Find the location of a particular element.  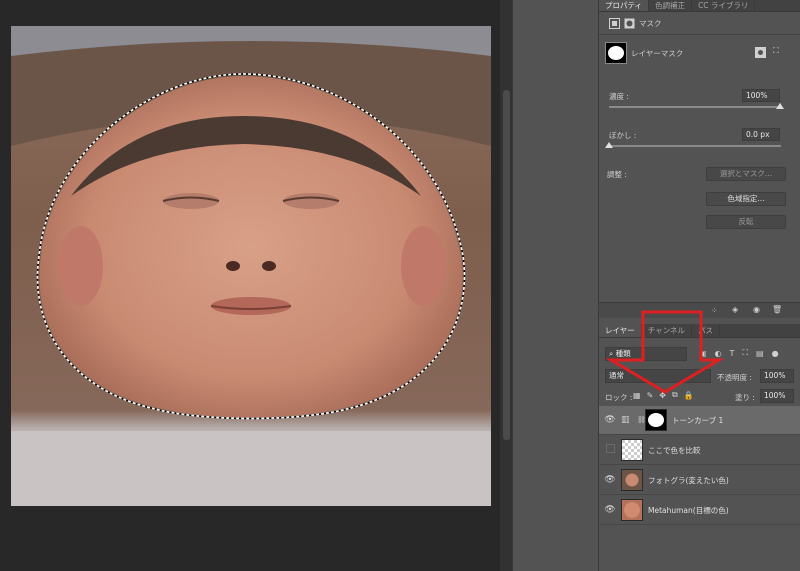

panel-dock-gutter is located at coordinates (555, 285).